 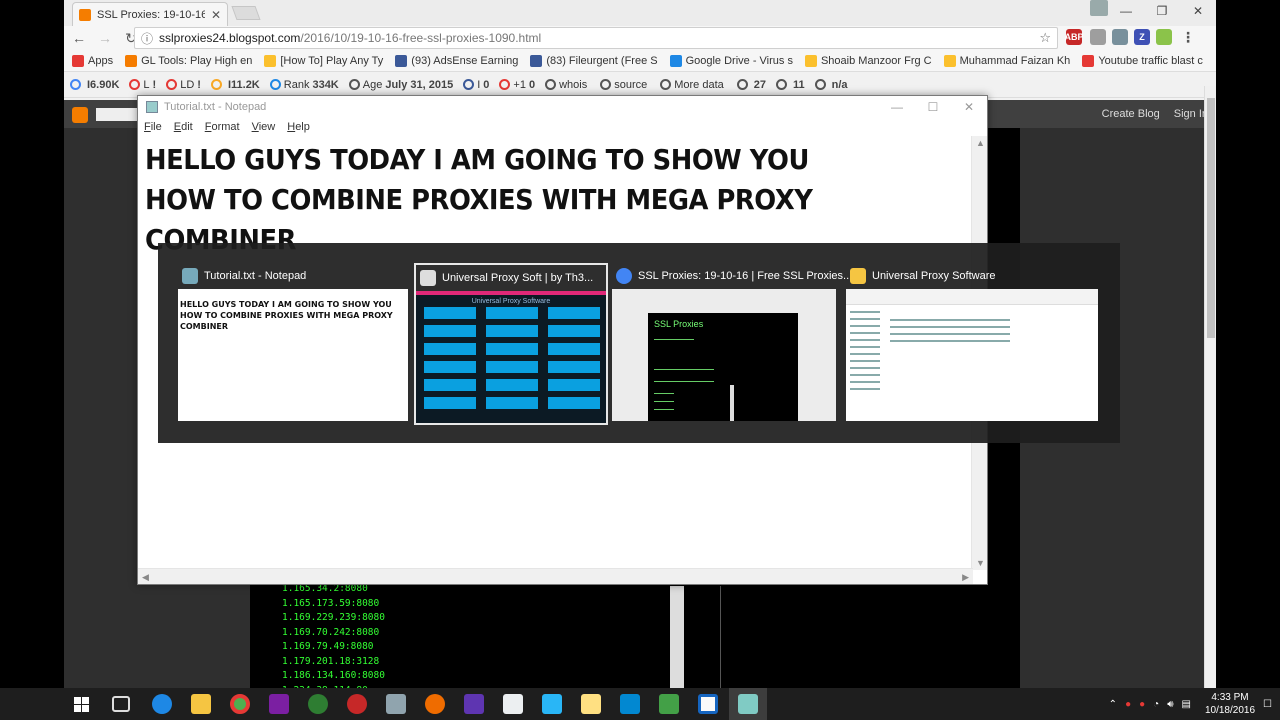 What do you see at coordinates (1113, 704) in the screenshot?
I see `chevron-up-icon: ⌃` at bounding box center [1113, 704].